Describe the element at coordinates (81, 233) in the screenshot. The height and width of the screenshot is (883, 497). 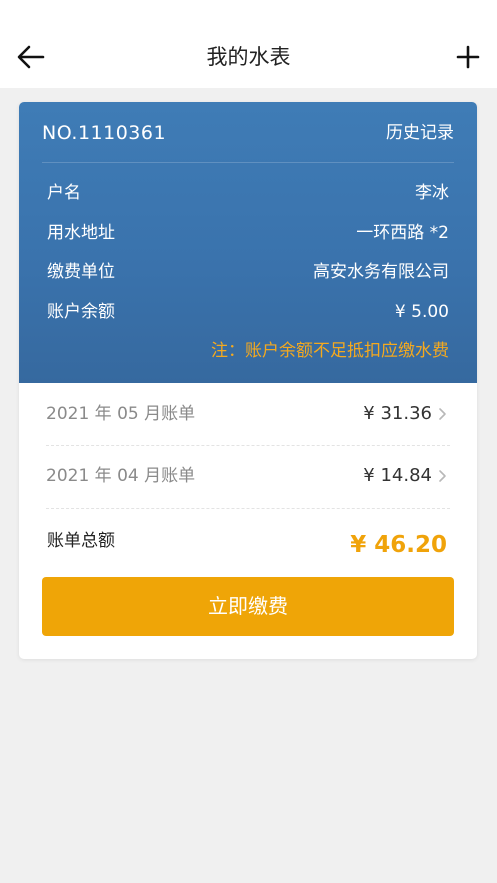
I see `info-key: 用水地址` at that location.